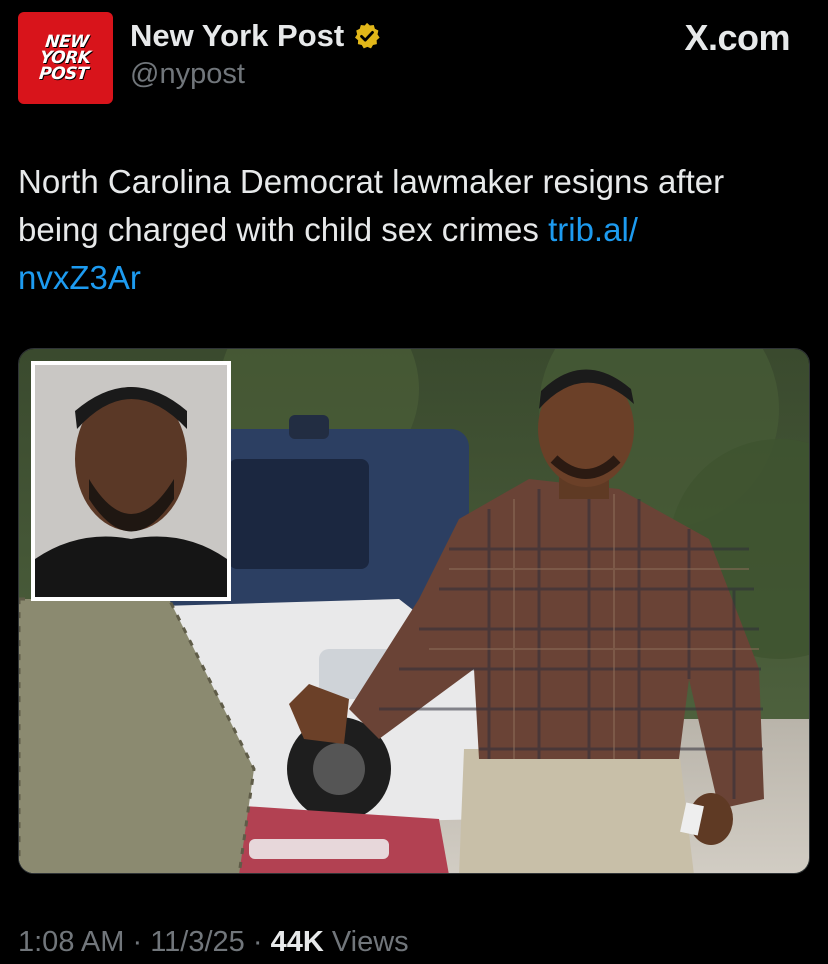  Describe the element at coordinates (366, 942) in the screenshot. I see `views-label: Views` at that location.